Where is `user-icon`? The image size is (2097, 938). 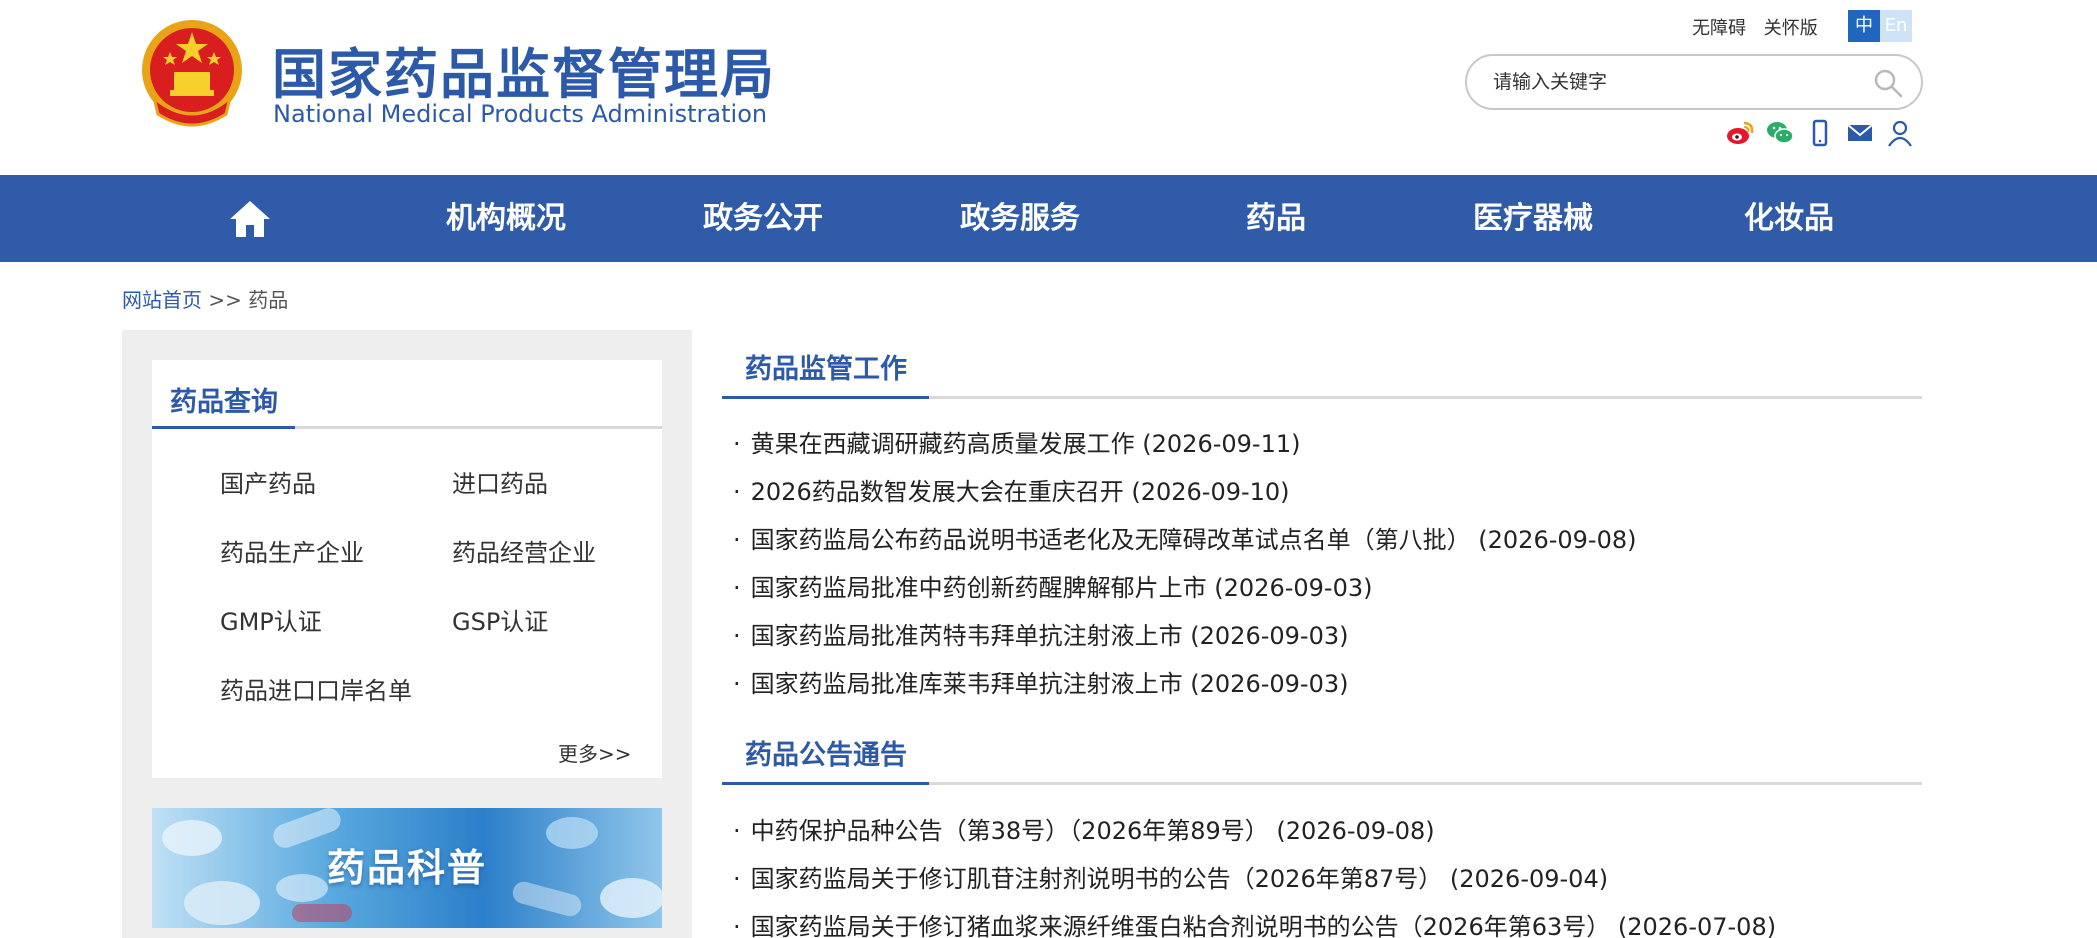
user-icon is located at coordinates (1900, 133).